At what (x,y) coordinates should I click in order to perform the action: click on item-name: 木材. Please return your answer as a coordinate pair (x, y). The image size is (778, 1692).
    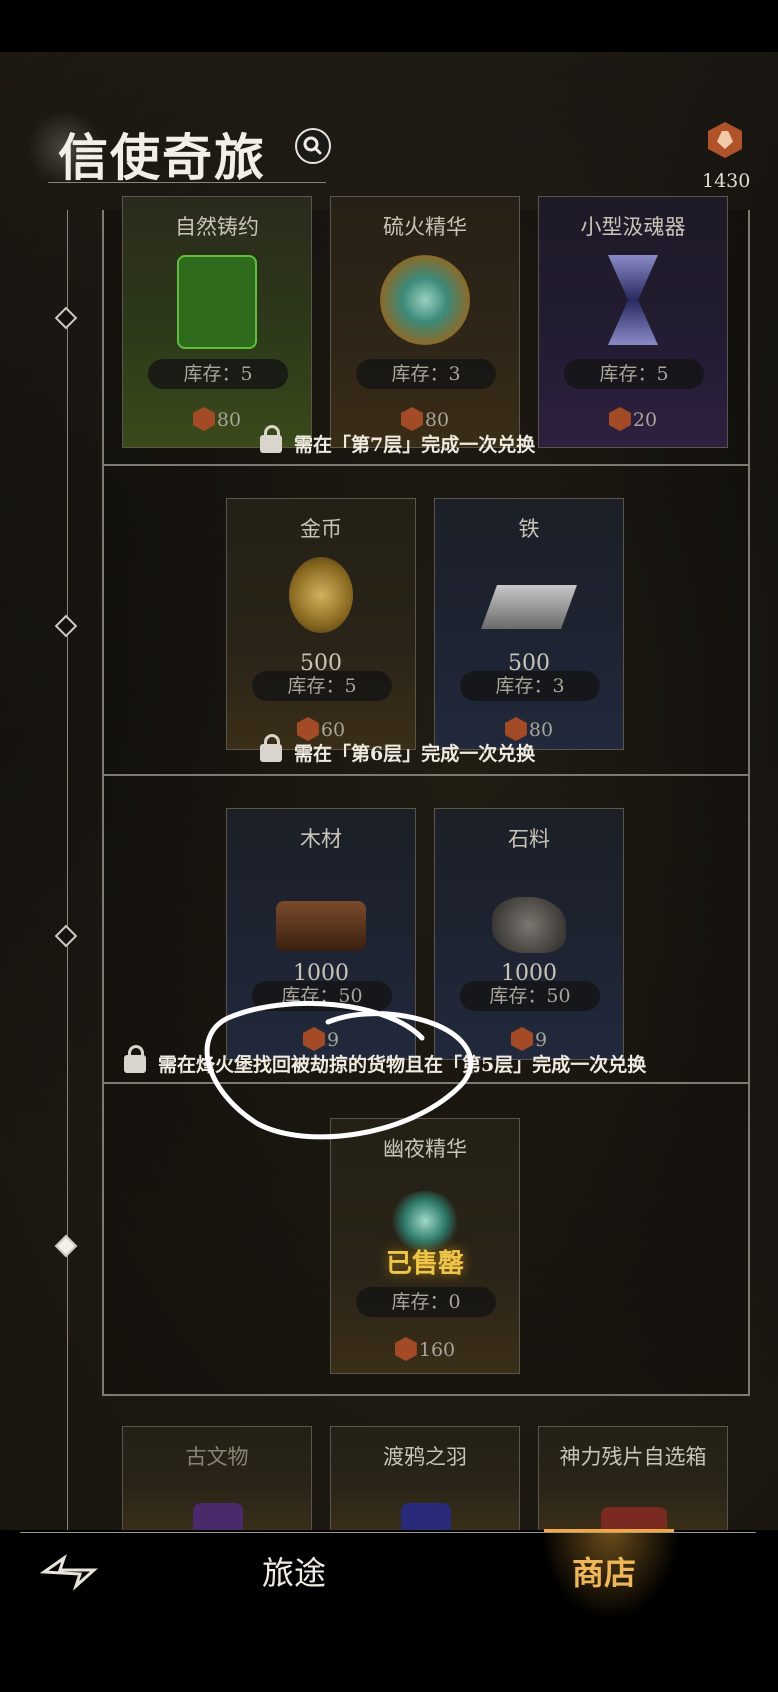
    Looking at the image, I should click on (321, 839).